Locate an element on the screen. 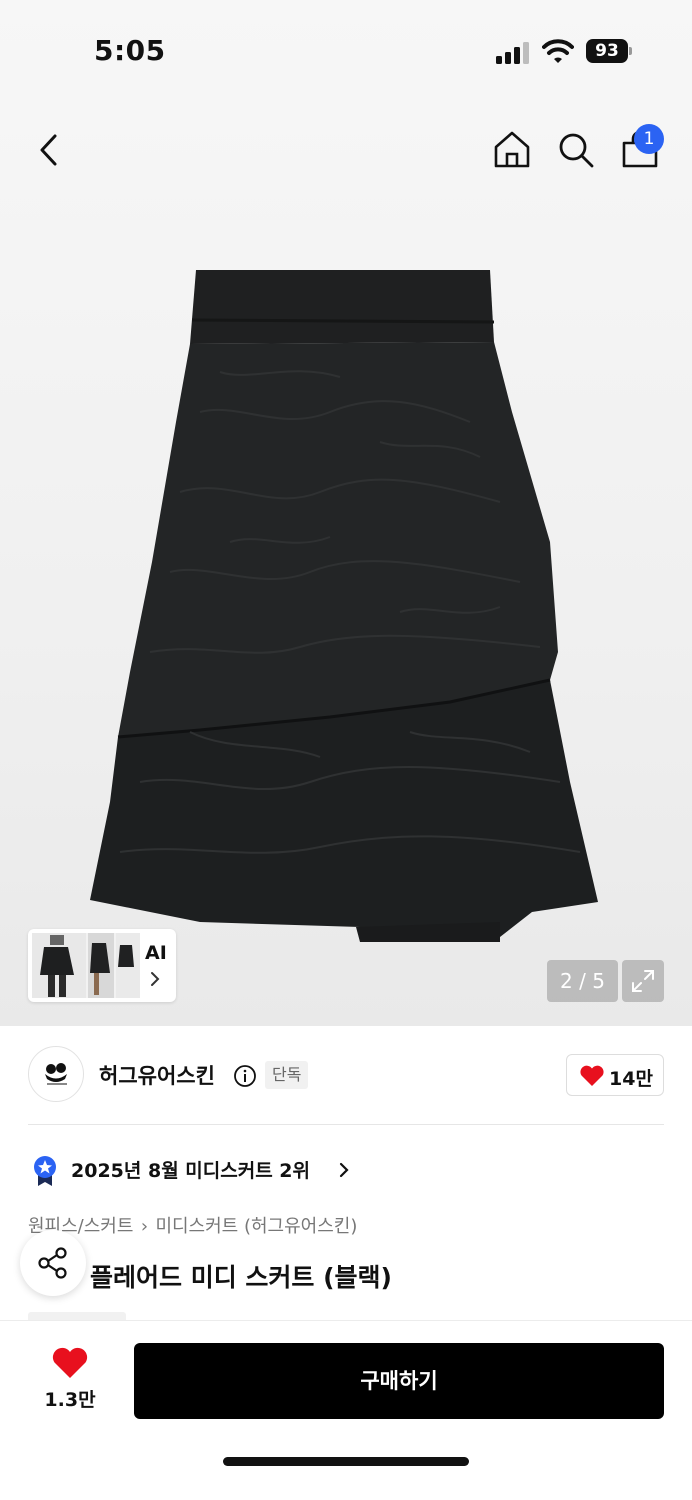 The height and width of the screenshot is (1500, 692). brand-name: 허그유어스킨 is located at coordinates (157, 1075).